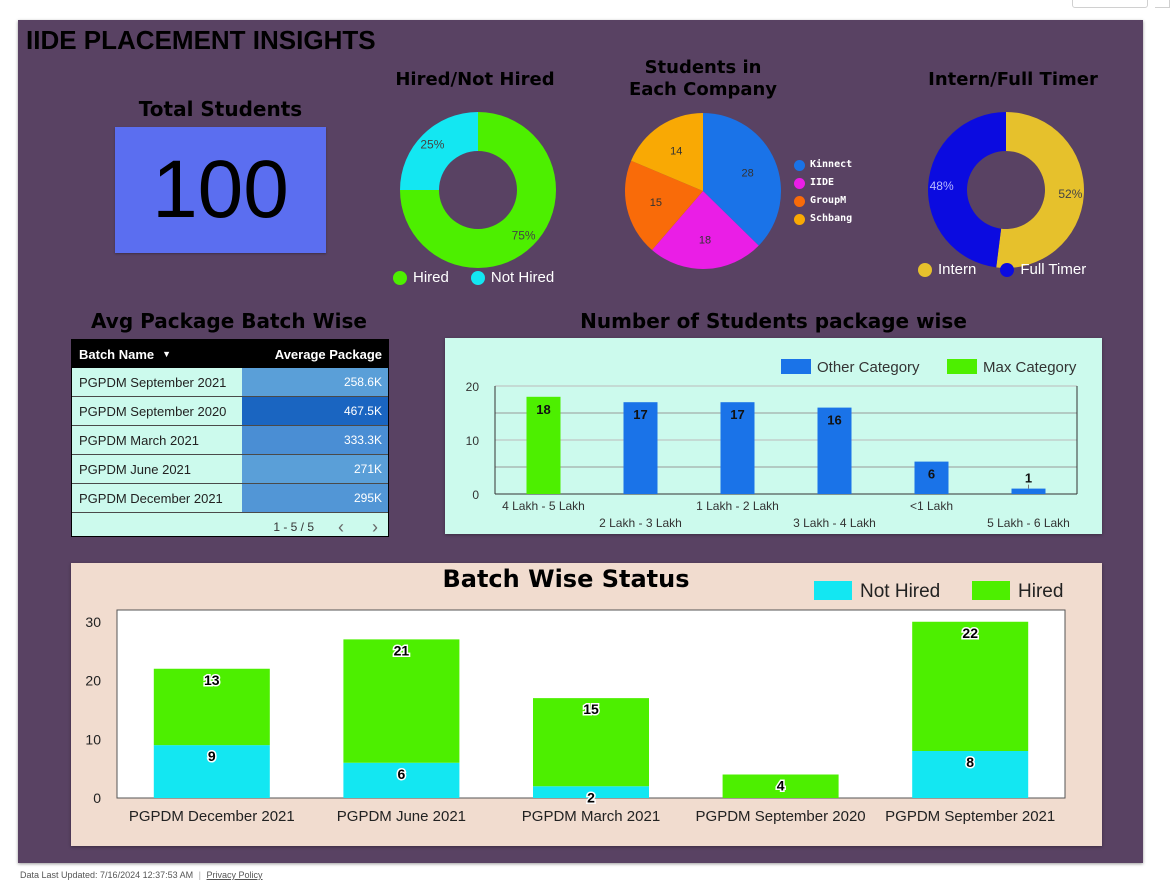 The height and width of the screenshot is (889, 1170). Describe the element at coordinates (970, 762) in the screenshot. I see `batch-bar-label: 8` at that location.